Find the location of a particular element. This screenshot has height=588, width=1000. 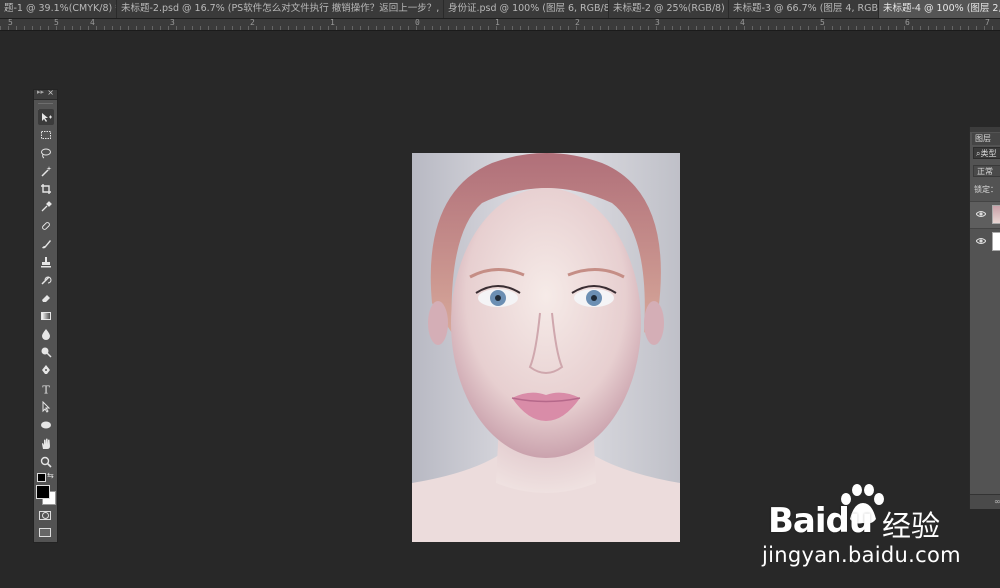

swap-colors-icon: ⇆ is located at coordinates (50, 475).